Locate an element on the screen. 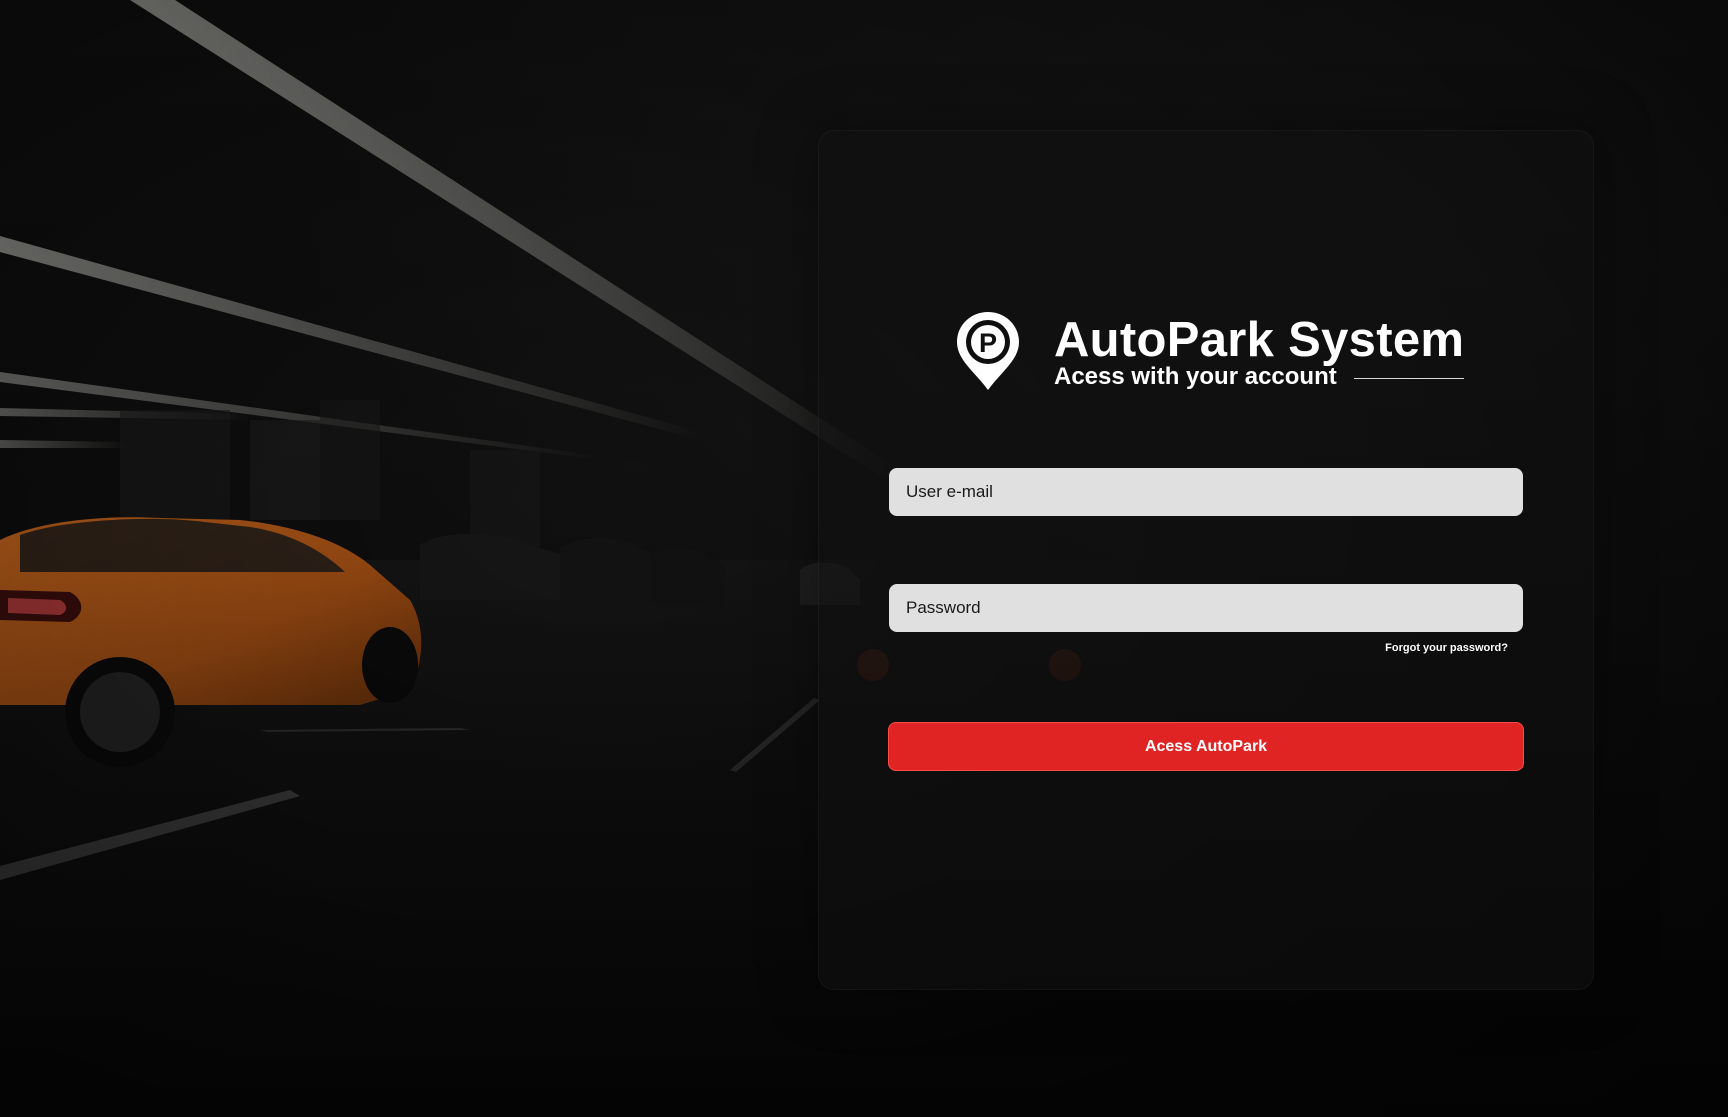  app-subtitle: Acess with your account is located at coordinates (1195, 376).